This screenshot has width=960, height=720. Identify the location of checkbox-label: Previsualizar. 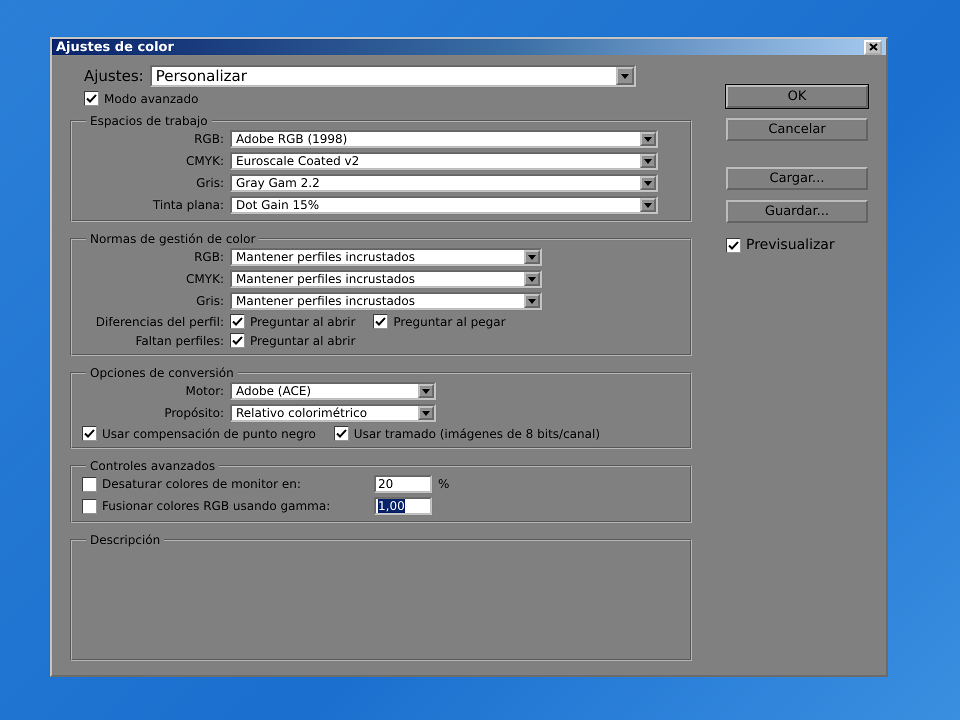
(790, 245).